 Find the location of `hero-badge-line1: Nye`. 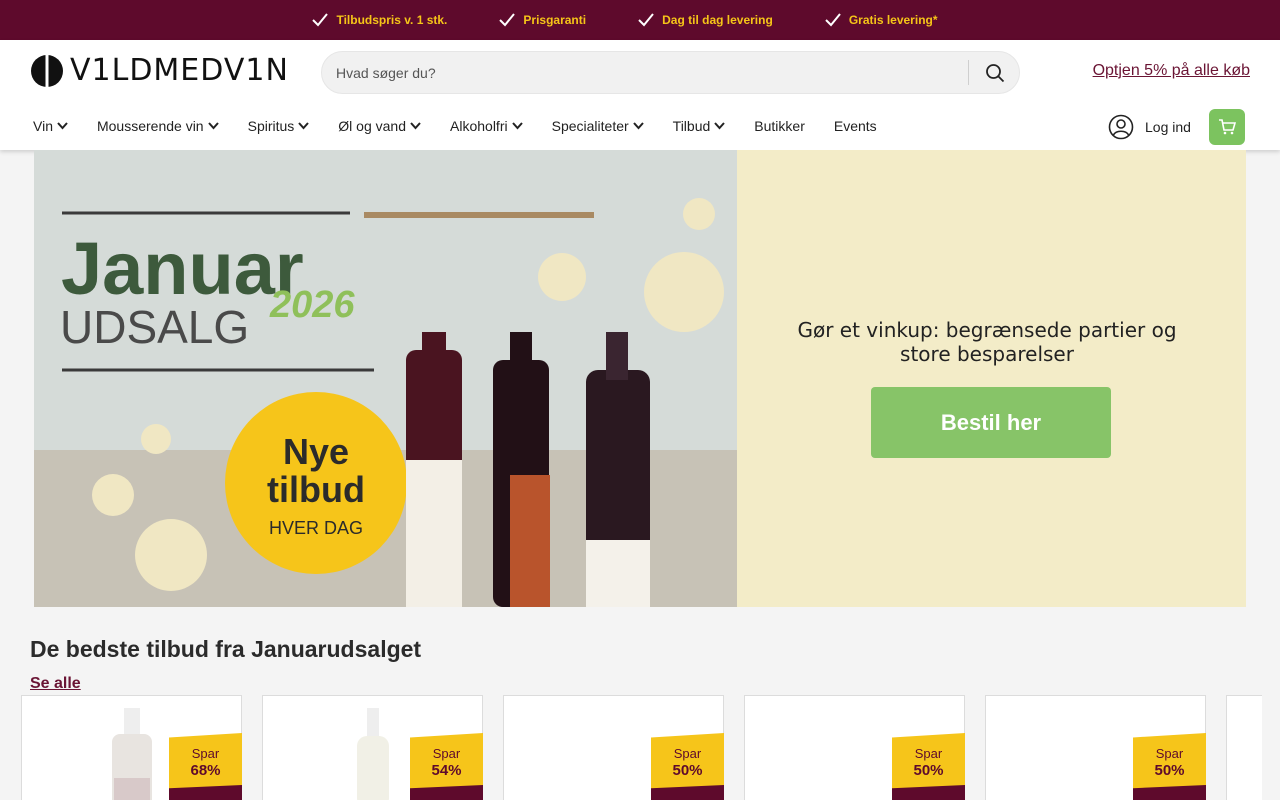

hero-badge-line1: Nye is located at coordinates (316, 451).